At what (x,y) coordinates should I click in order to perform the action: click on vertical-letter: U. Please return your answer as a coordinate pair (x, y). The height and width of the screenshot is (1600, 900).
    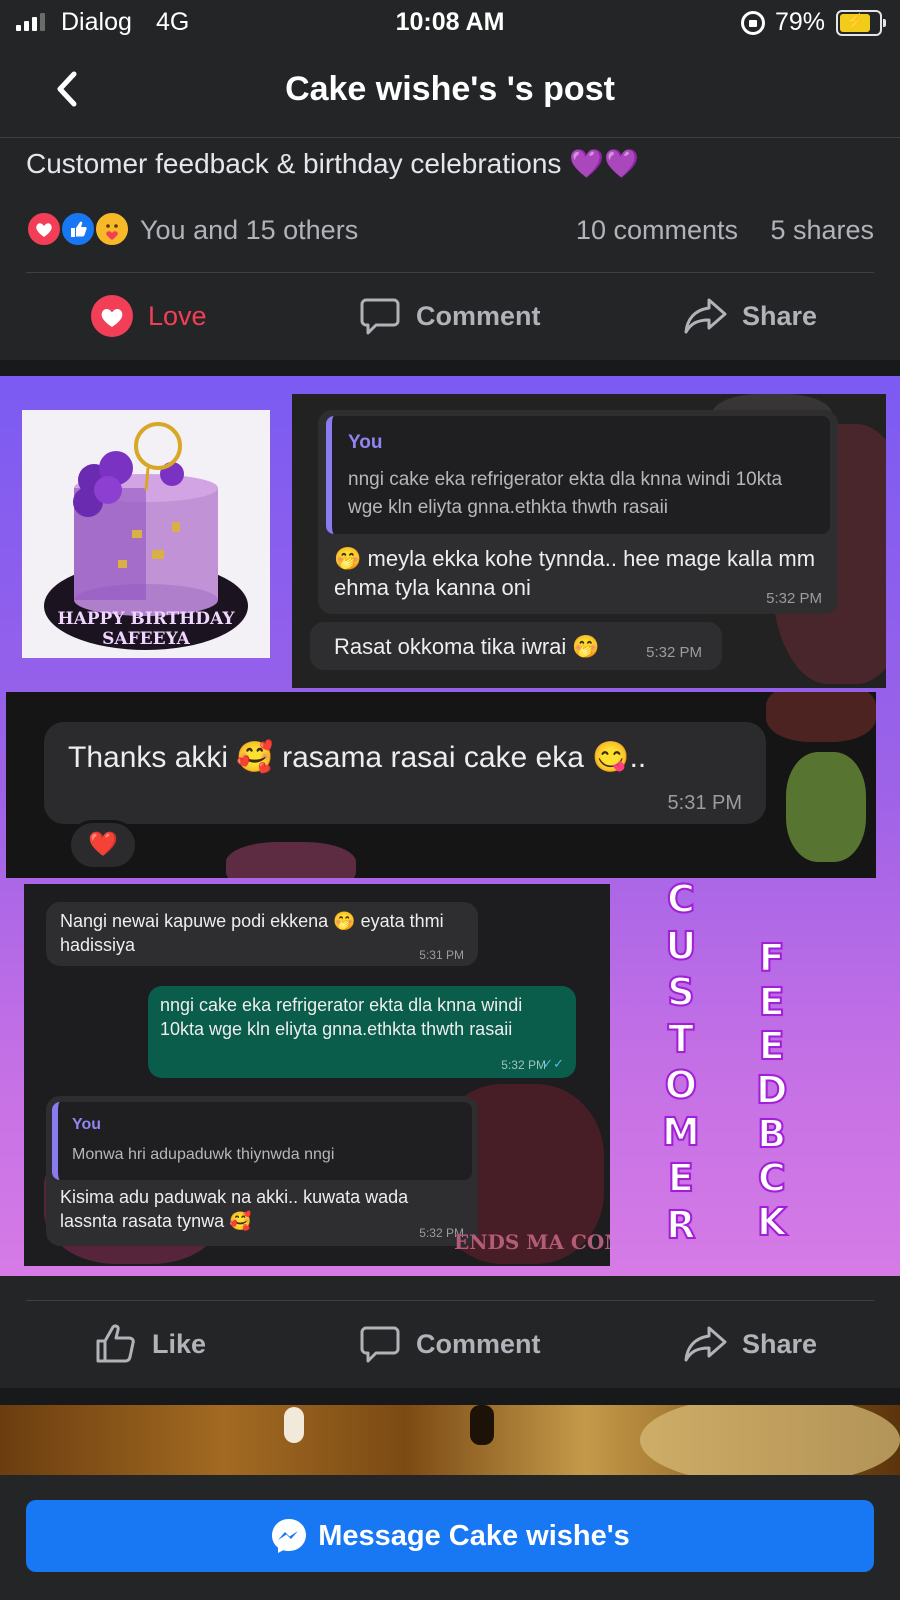
    Looking at the image, I should click on (680, 946).